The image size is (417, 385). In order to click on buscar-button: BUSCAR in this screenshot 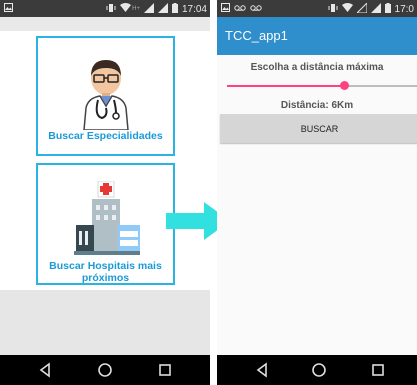, I will do `click(318, 128)`.